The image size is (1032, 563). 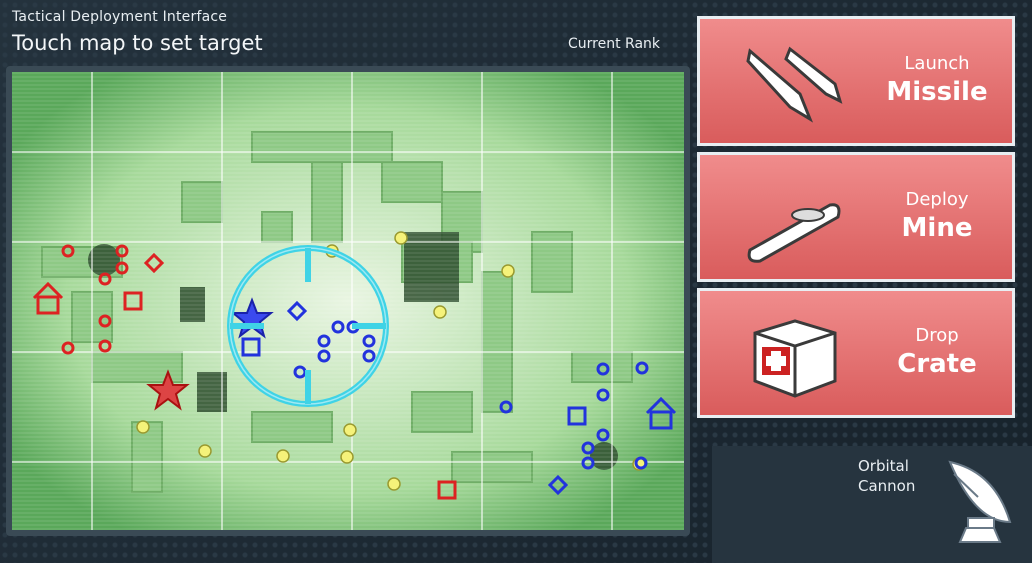 I want to click on drop-crate-button: Drop Crate, so click(x=856, y=353).